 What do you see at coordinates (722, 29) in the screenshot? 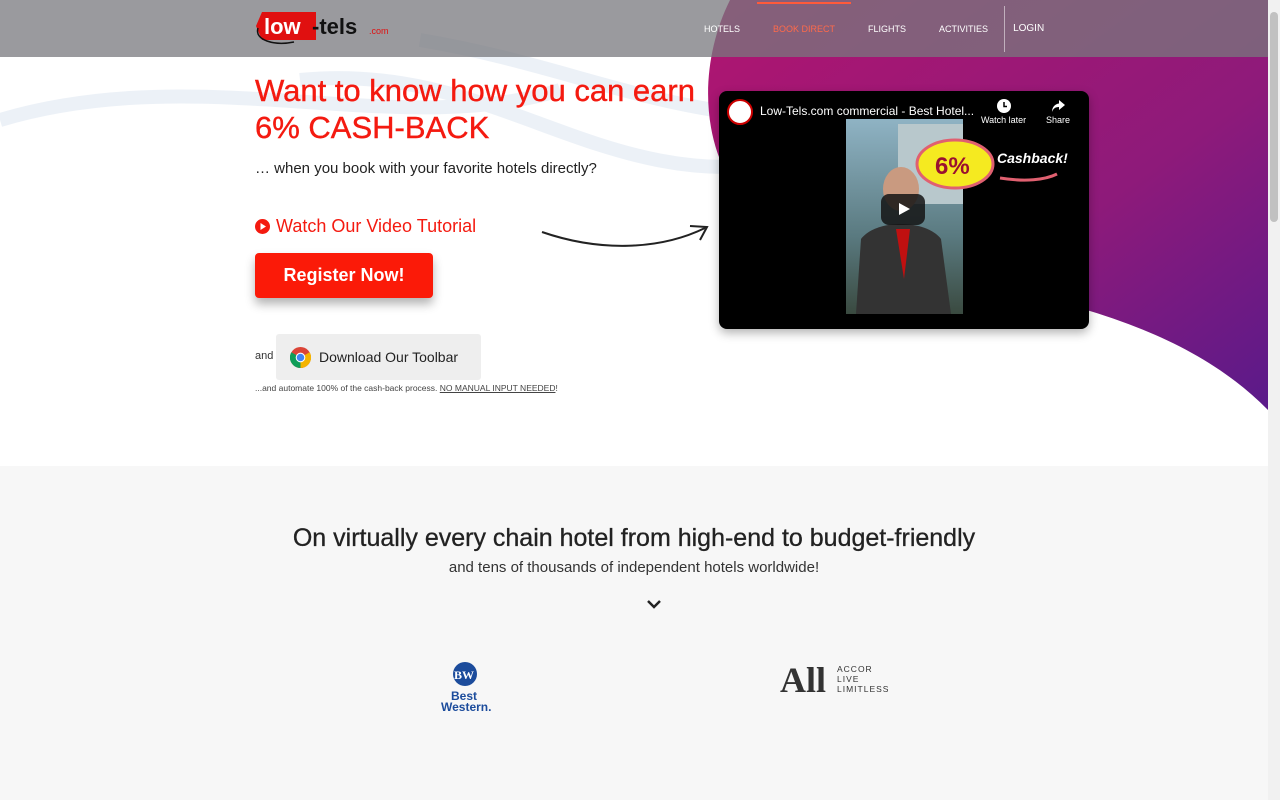
I see `nav-hotels: HOTELS` at bounding box center [722, 29].